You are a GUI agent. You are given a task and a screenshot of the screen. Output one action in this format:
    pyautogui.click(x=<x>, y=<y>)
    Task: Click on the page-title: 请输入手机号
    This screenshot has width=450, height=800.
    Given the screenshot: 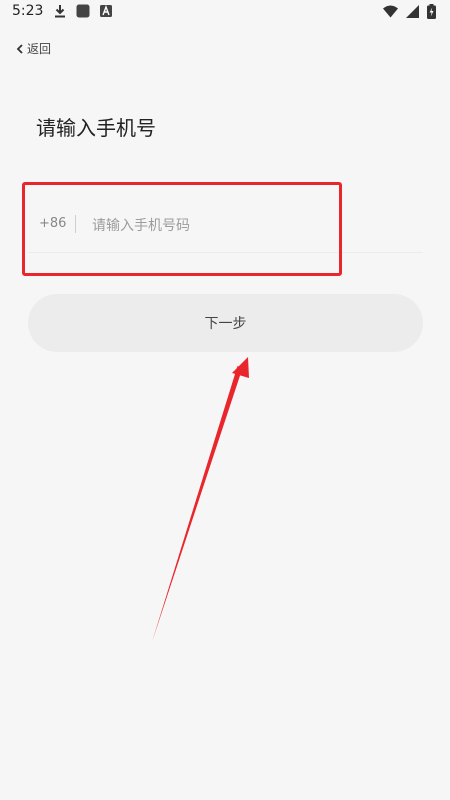 What is the action you would take?
    pyautogui.click(x=96, y=128)
    